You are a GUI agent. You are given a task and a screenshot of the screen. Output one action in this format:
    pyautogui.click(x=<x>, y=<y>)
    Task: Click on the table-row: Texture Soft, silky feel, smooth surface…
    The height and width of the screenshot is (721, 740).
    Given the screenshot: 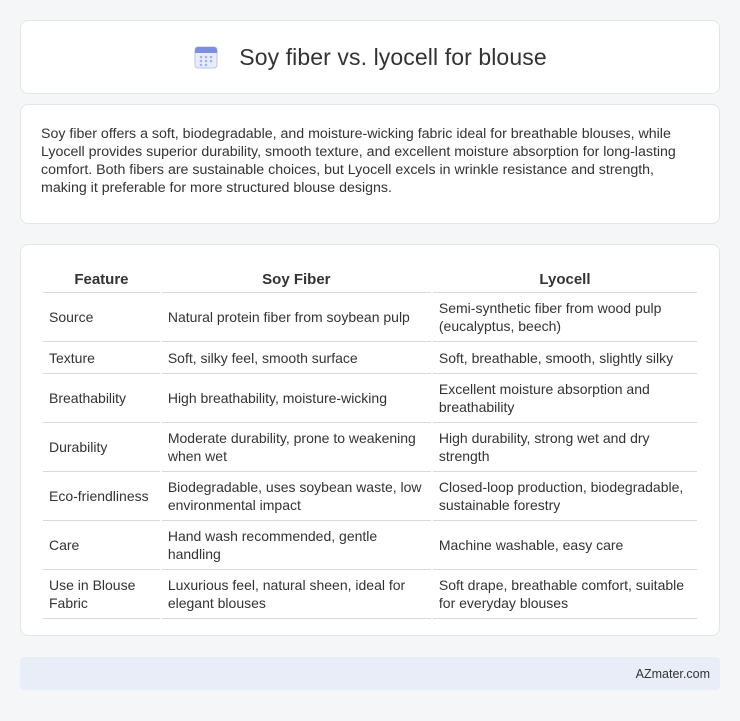 What is the action you would take?
    pyautogui.click(x=370, y=358)
    